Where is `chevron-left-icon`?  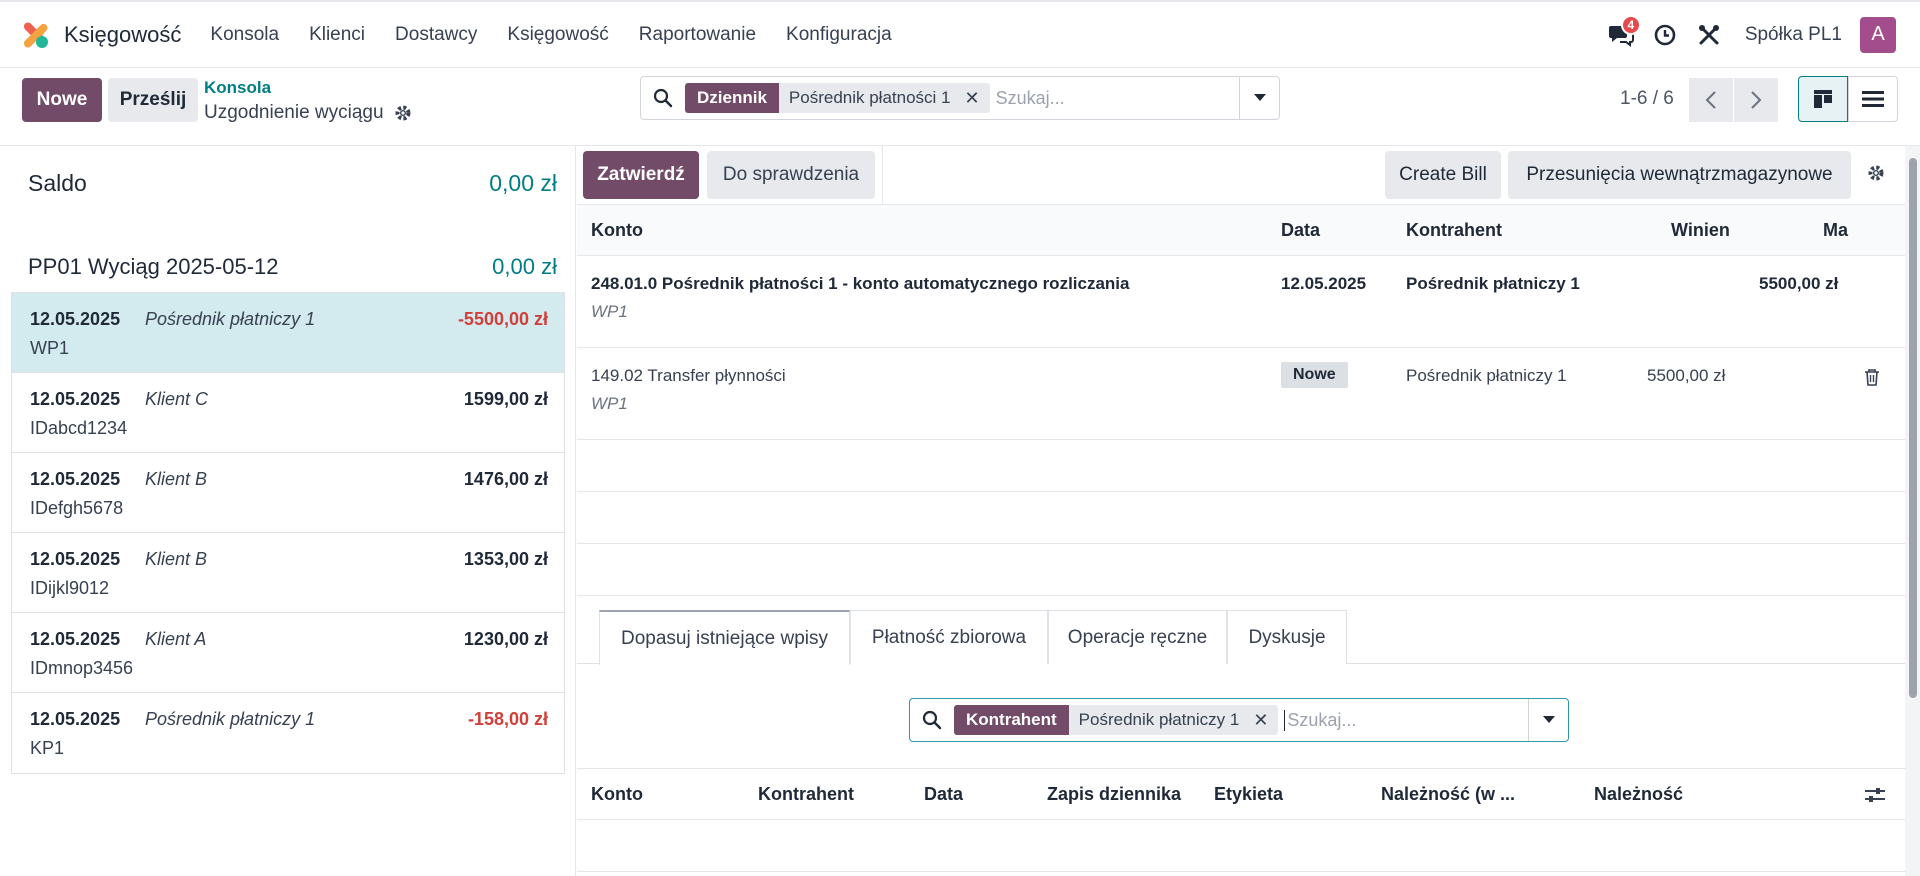 chevron-left-icon is located at coordinates (1710, 100).